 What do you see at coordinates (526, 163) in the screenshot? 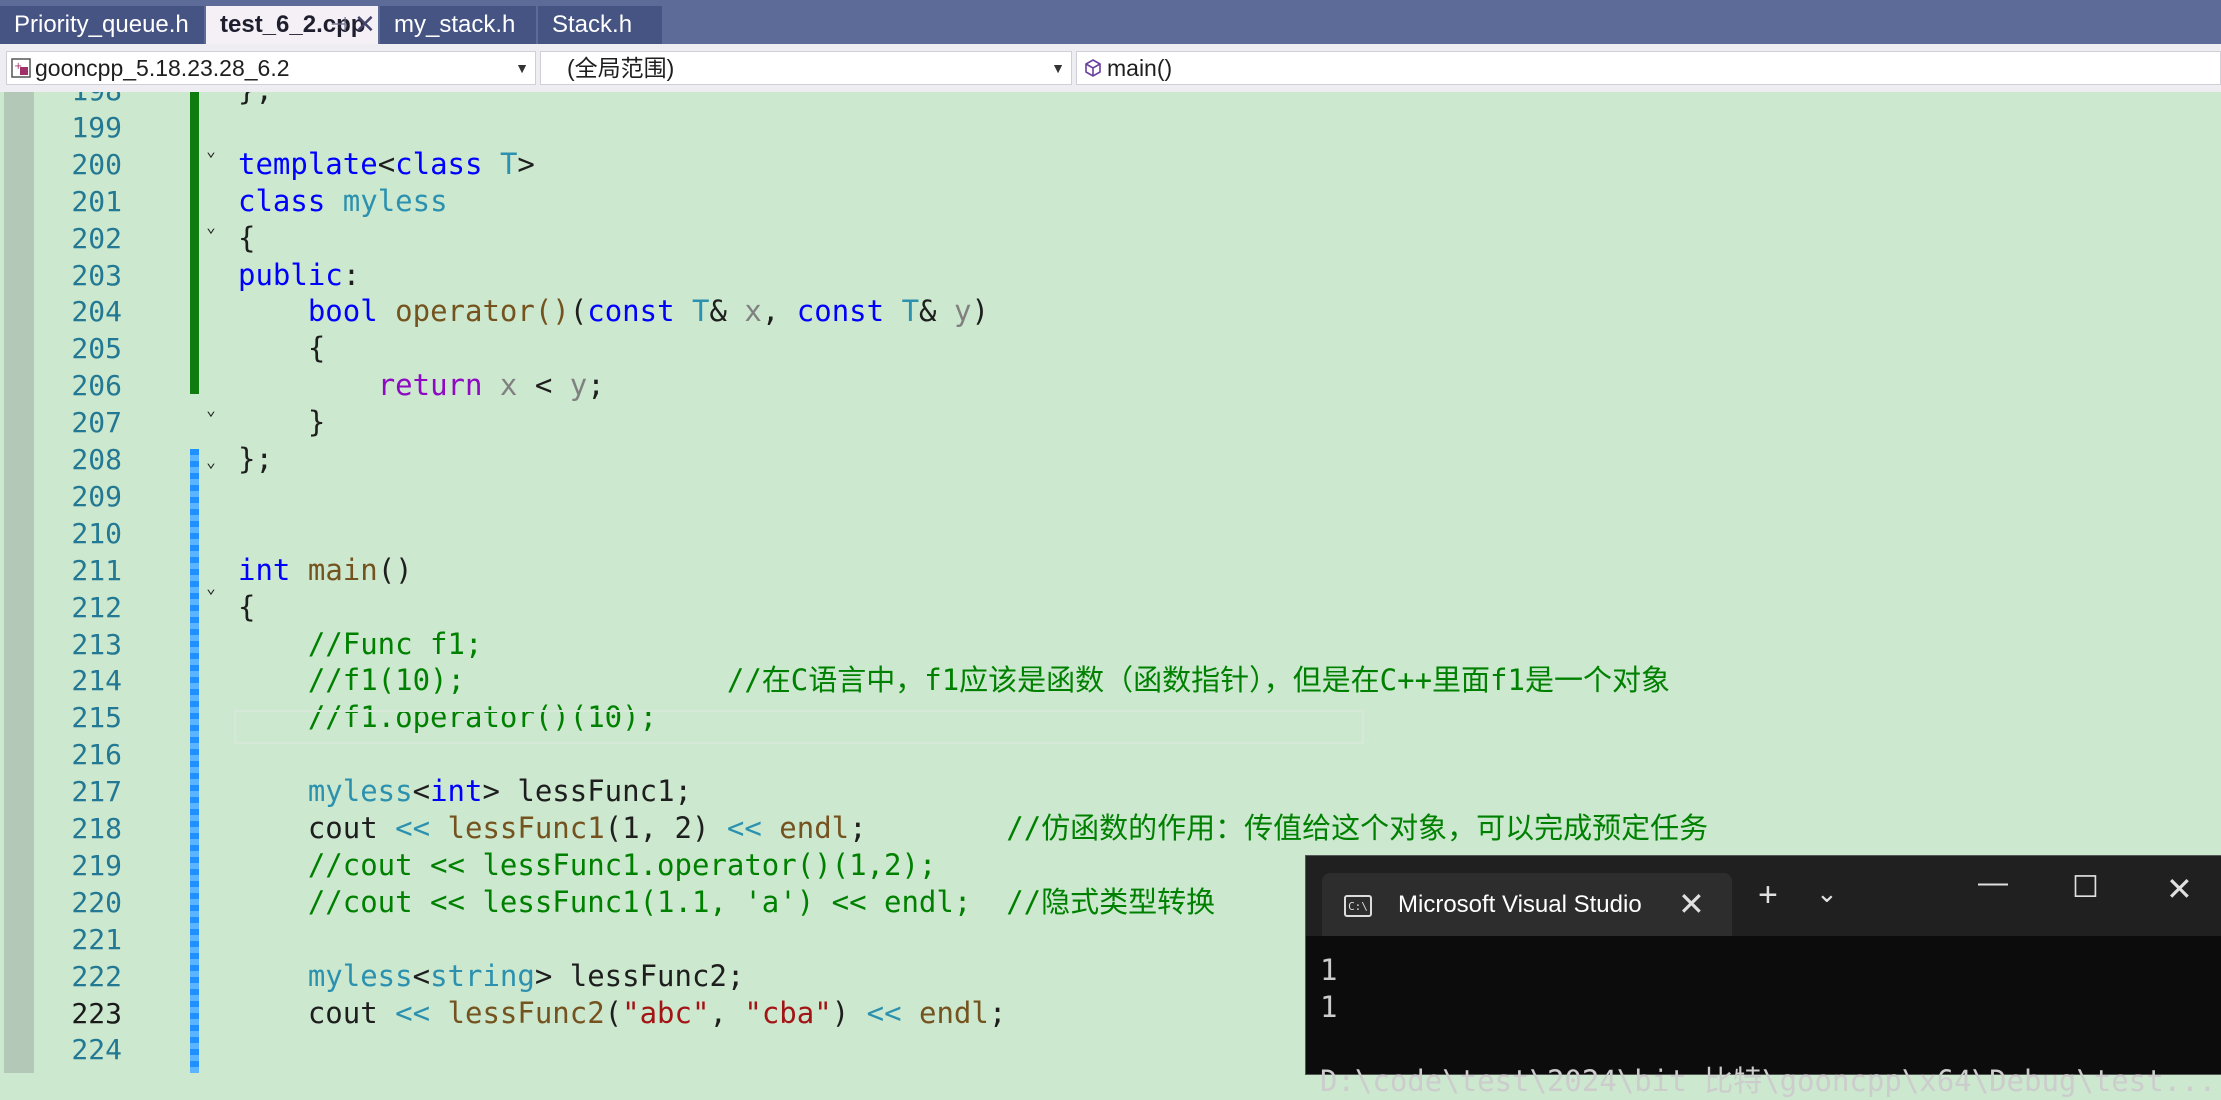
I see `code-token: >` at bounding box center [526, 163].